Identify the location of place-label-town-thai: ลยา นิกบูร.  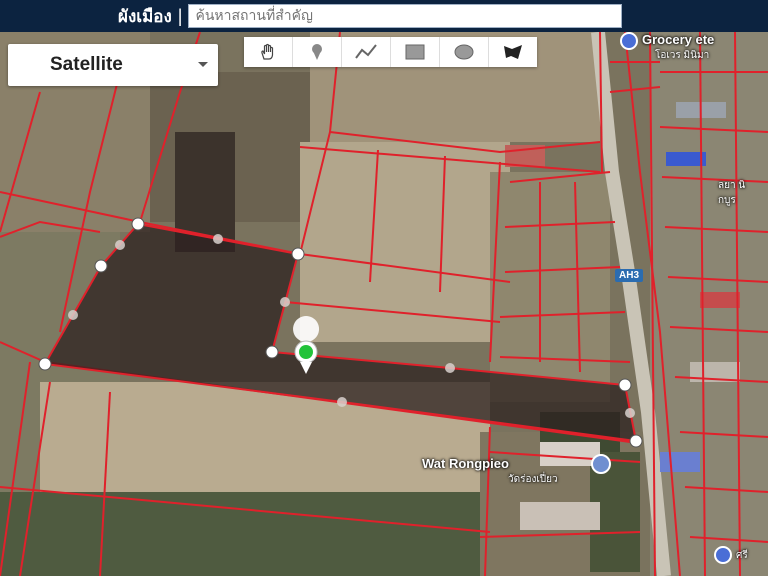
(732, 193).